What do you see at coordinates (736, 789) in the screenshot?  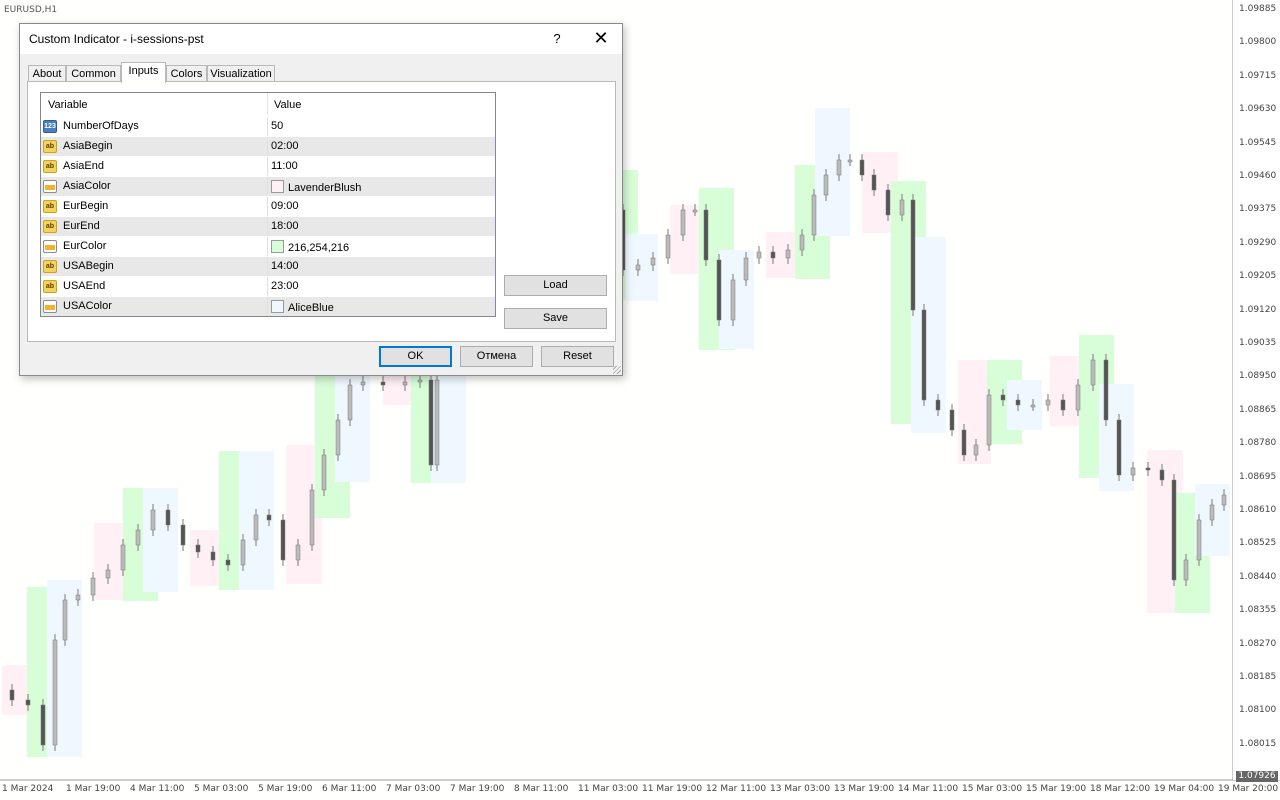 I see `time-tick-label: 12 Mar 11:00` at bounding box center [736, 789].